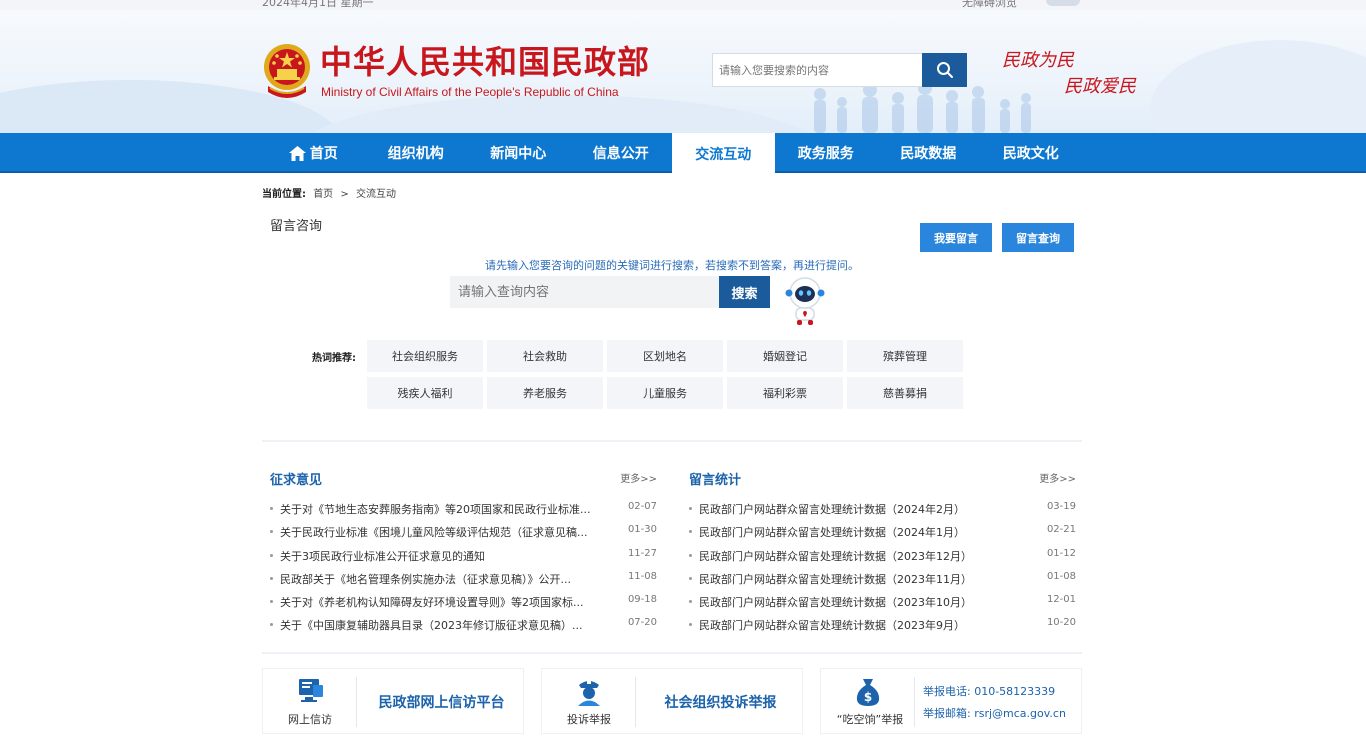  Describe the element at coordinates (832, 509) in the screenshot. I see `item-title: 民政部门户网站群众留言处理统计数据（2024年2月）` at that location.